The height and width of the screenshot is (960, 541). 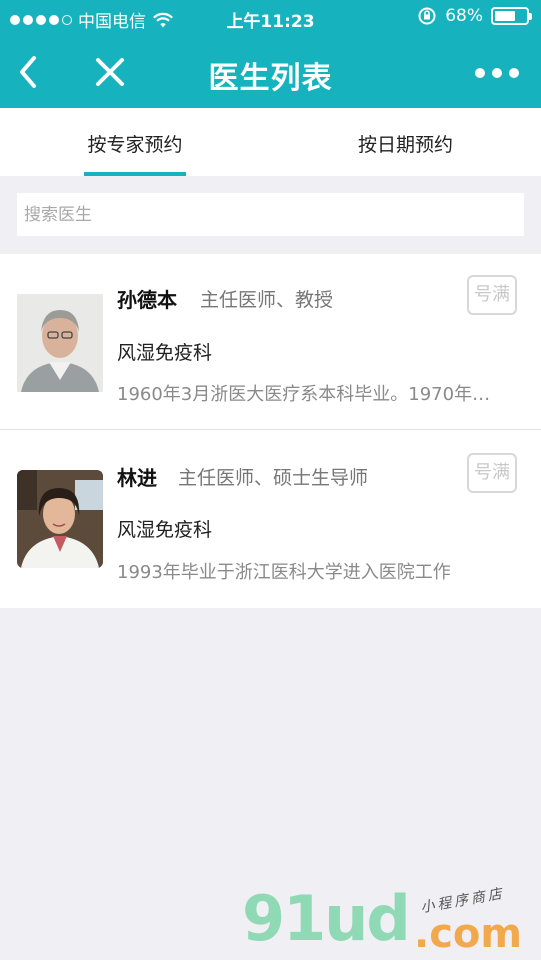 I want to click on tab-active-indicator, so click(x=135, y=174).